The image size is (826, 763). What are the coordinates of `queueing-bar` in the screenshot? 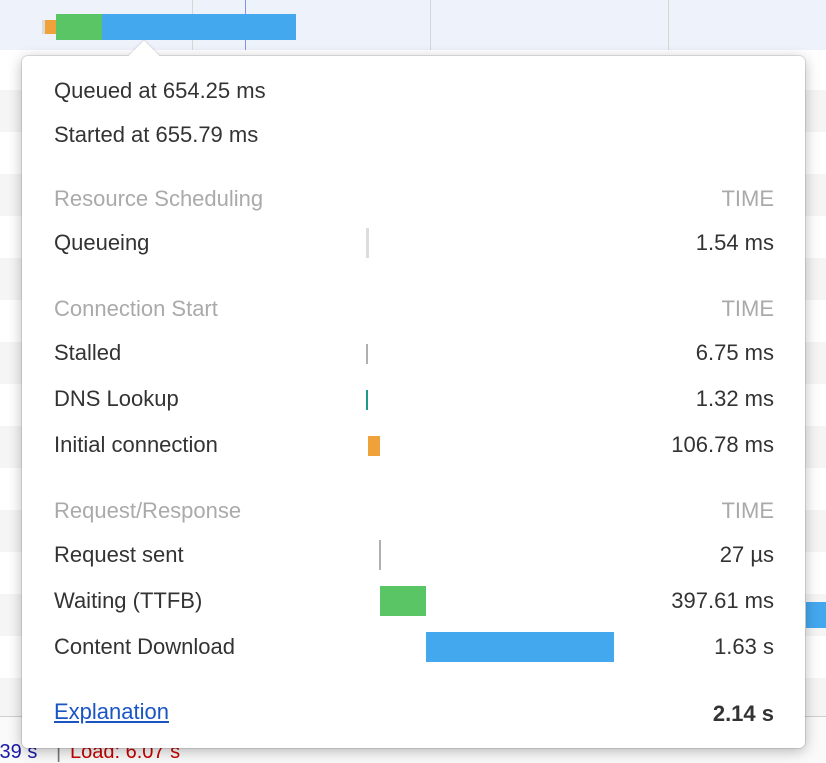 It's located at (367, 243).